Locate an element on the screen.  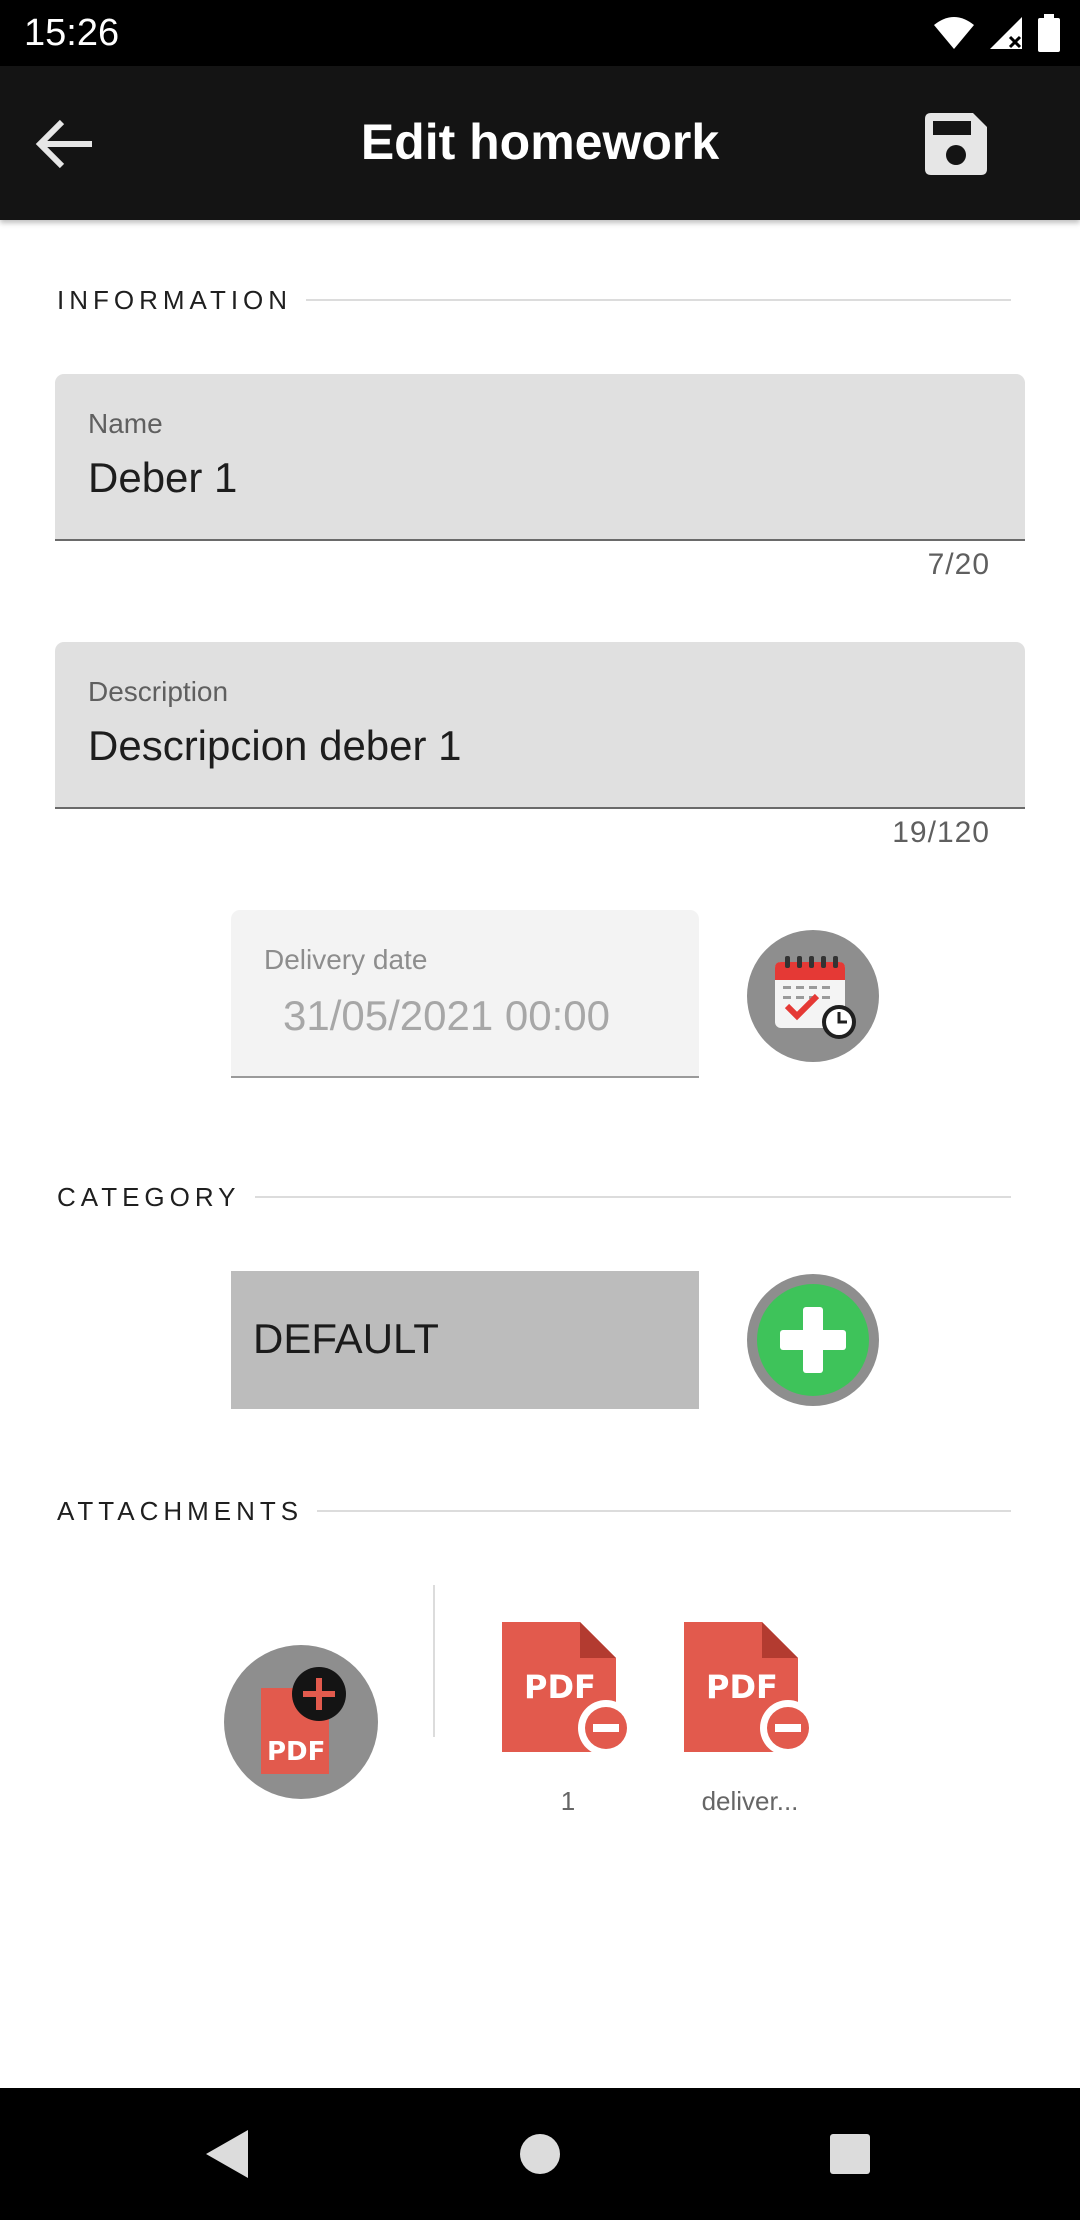
section-attachments-label: ATTACHMENTS is located at coordinates (180, 1510).